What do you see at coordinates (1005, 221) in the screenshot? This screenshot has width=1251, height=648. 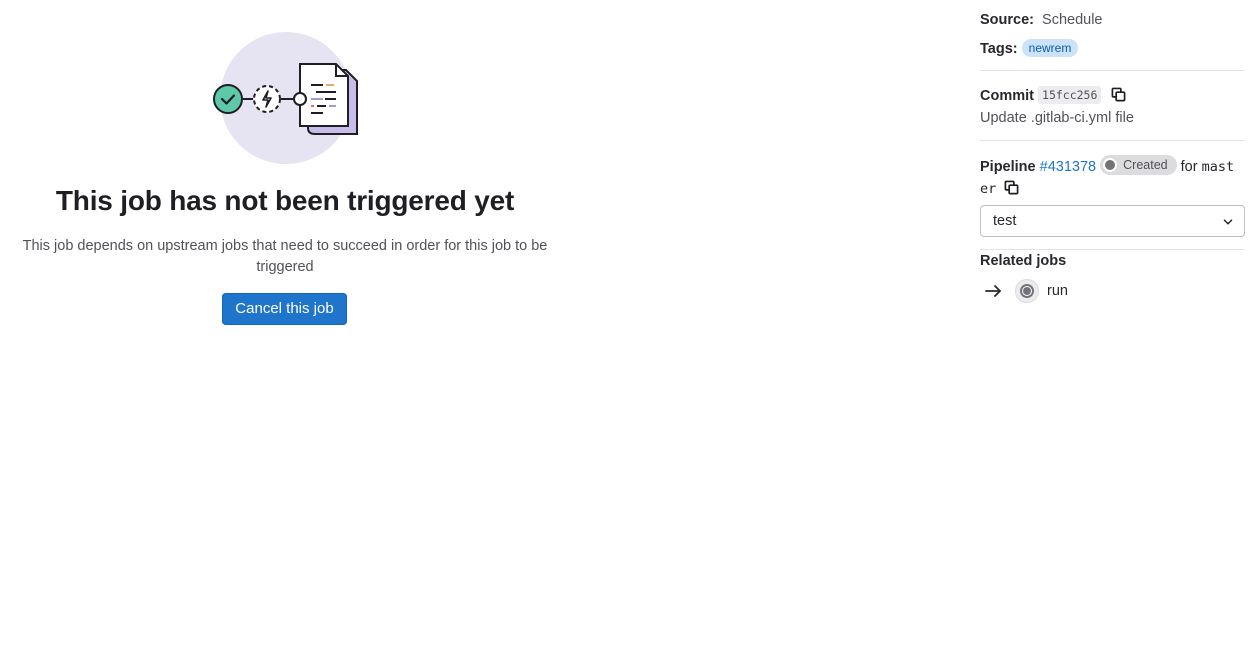 I see `stage-dropdown-value: test` at bounding box center [1005, 221].